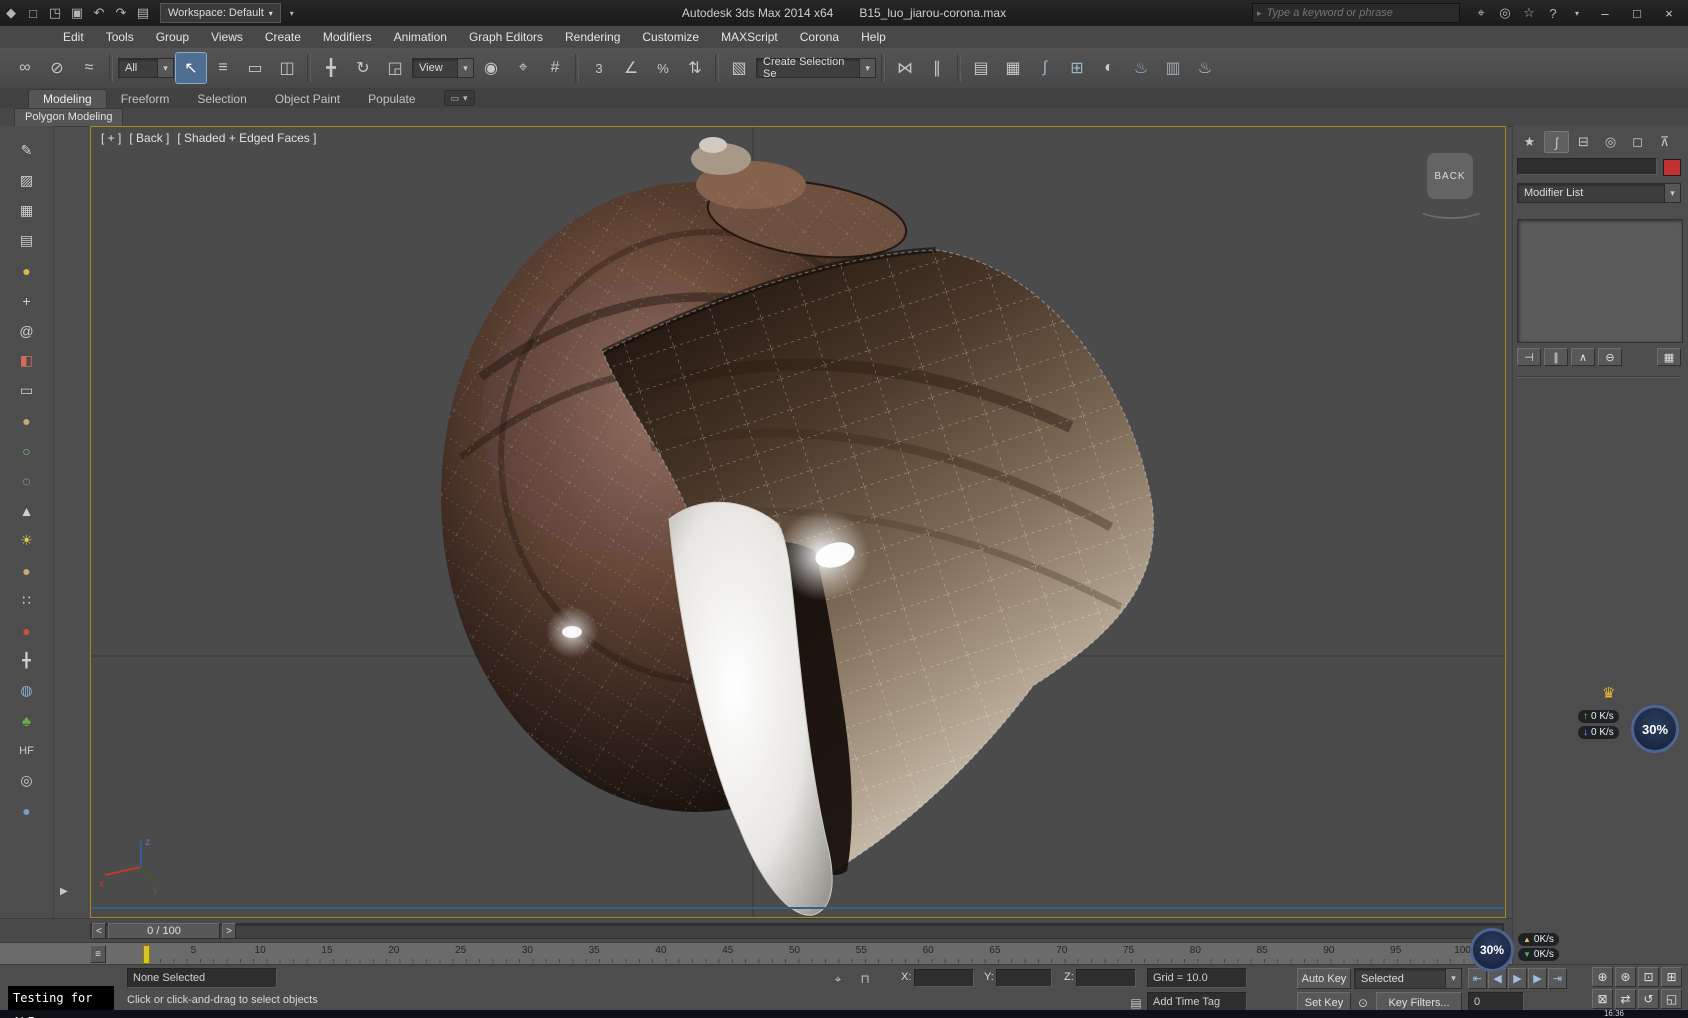  What do you see at coordinates (27, 630) in the screenshot?
I see `point-icon: ●` at bounding box center [27, 630].